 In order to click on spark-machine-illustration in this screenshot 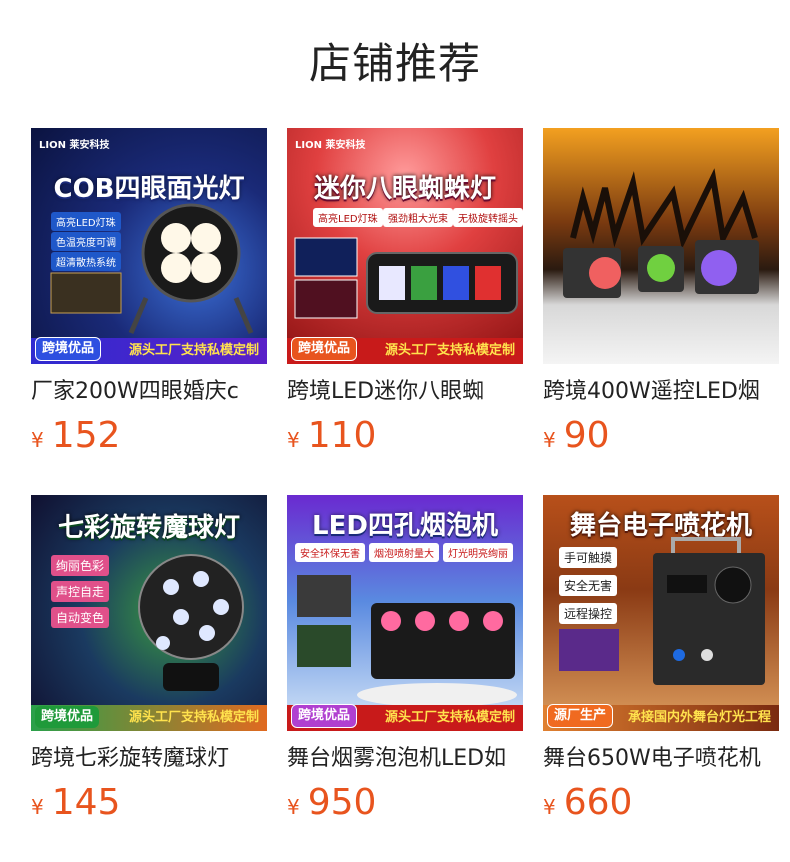, I will do `click(662, 611)`.